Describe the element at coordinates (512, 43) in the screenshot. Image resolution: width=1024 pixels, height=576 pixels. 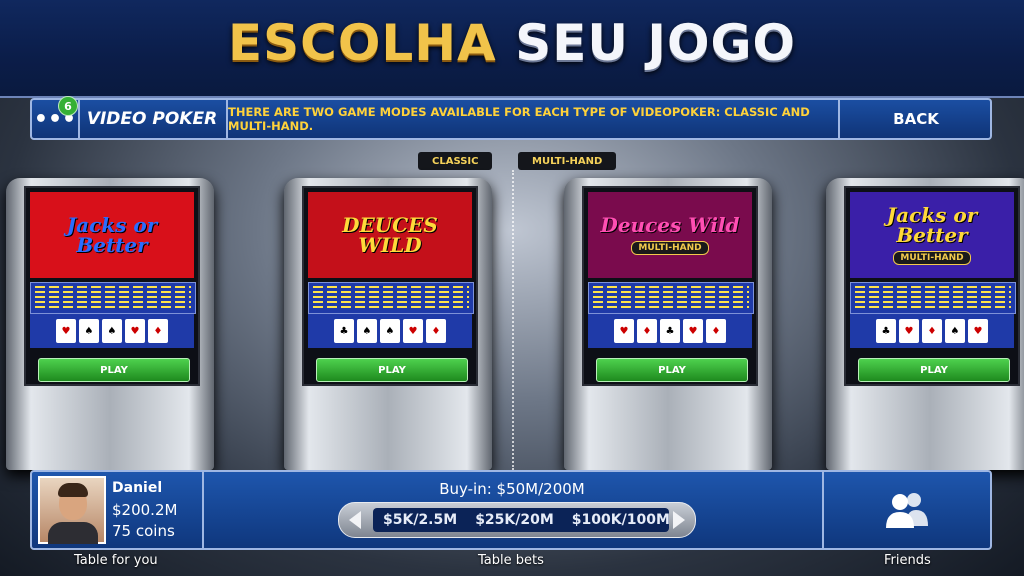
I see `page-title: ESCOLHA SEU JOGO` at that location.